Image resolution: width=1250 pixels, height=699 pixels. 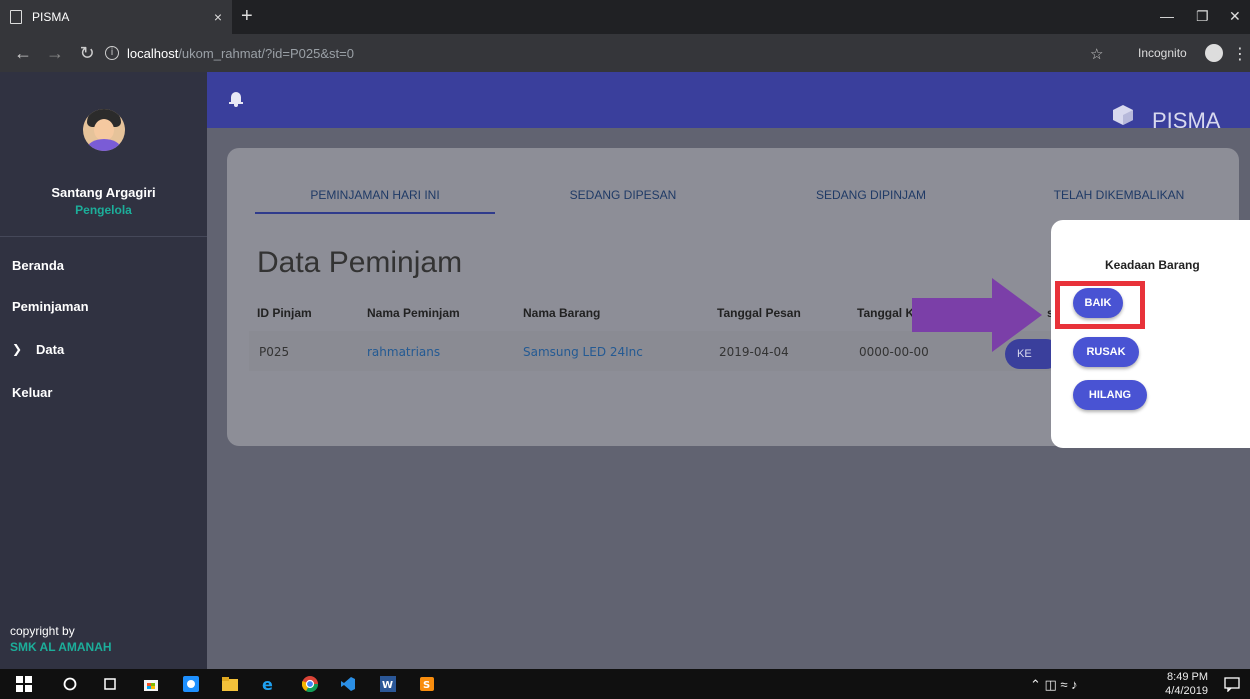 I want to click on tab-telah-dikembalikan: TELAH DIKEMBALIKAN, so click(x=1119, y=195).